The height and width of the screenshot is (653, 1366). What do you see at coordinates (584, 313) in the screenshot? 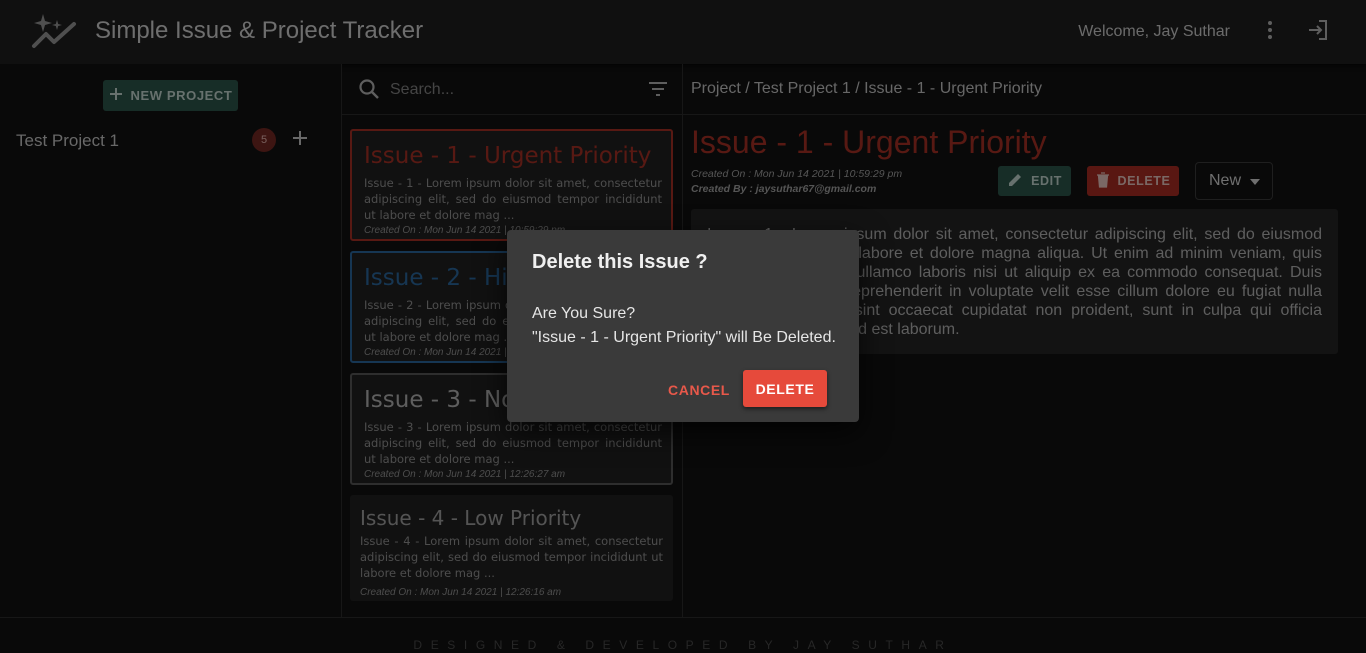
I see `dialog-question: Are You Sure?` at bounding box center [584, 313].